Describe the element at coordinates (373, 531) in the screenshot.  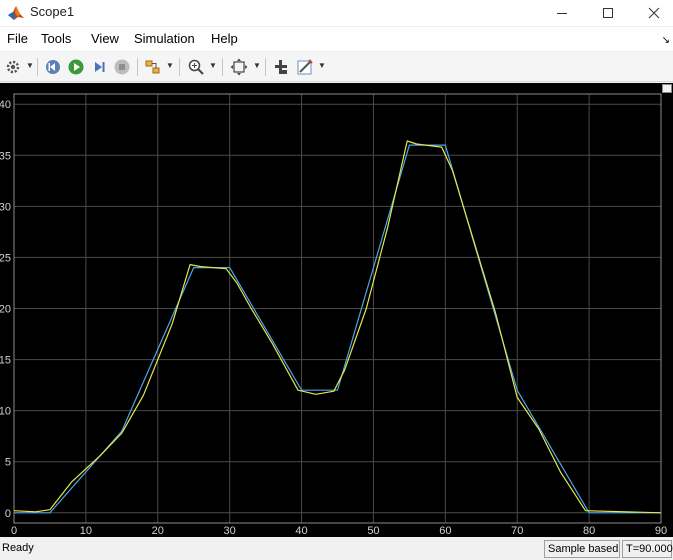
I see `x-tick-label: 50` at that location.